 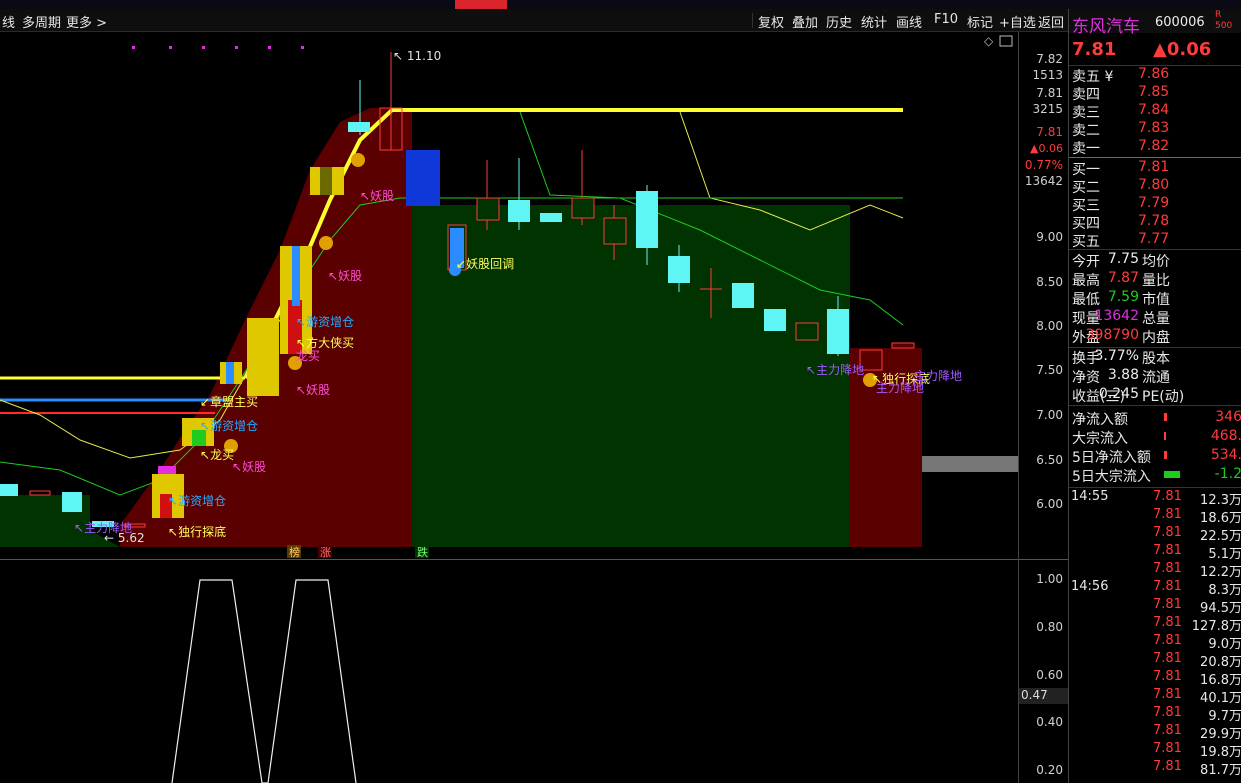 What do you see at coordinates (229, 401) in the screenshot?
I see `svg-text: ↙章盟主买` at bounding box center [229, 401].